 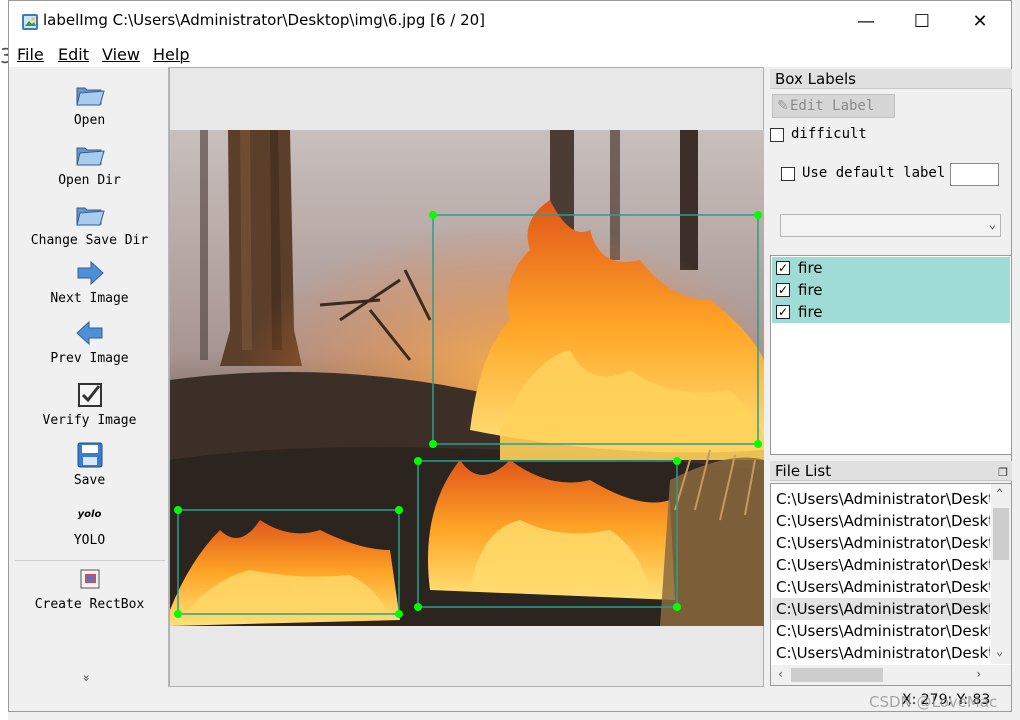 What do you see at coordinates (89, 540) in the screenshot?
I see `format-label: YOLO` at bounding box center [89, 540].